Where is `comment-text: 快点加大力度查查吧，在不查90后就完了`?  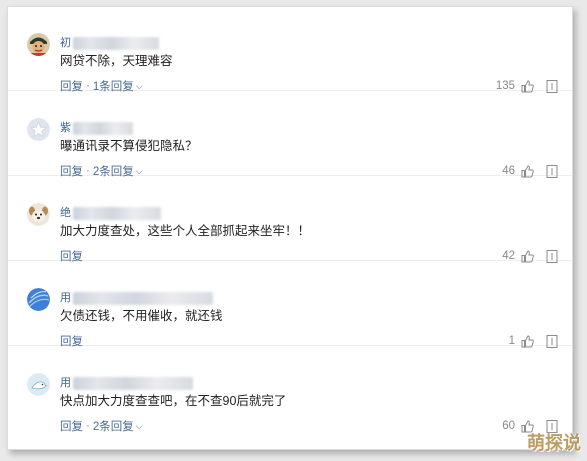
comment-text: 快点加大力度查查吧，在不查90后就完了 is located at coordinates (173, 401).